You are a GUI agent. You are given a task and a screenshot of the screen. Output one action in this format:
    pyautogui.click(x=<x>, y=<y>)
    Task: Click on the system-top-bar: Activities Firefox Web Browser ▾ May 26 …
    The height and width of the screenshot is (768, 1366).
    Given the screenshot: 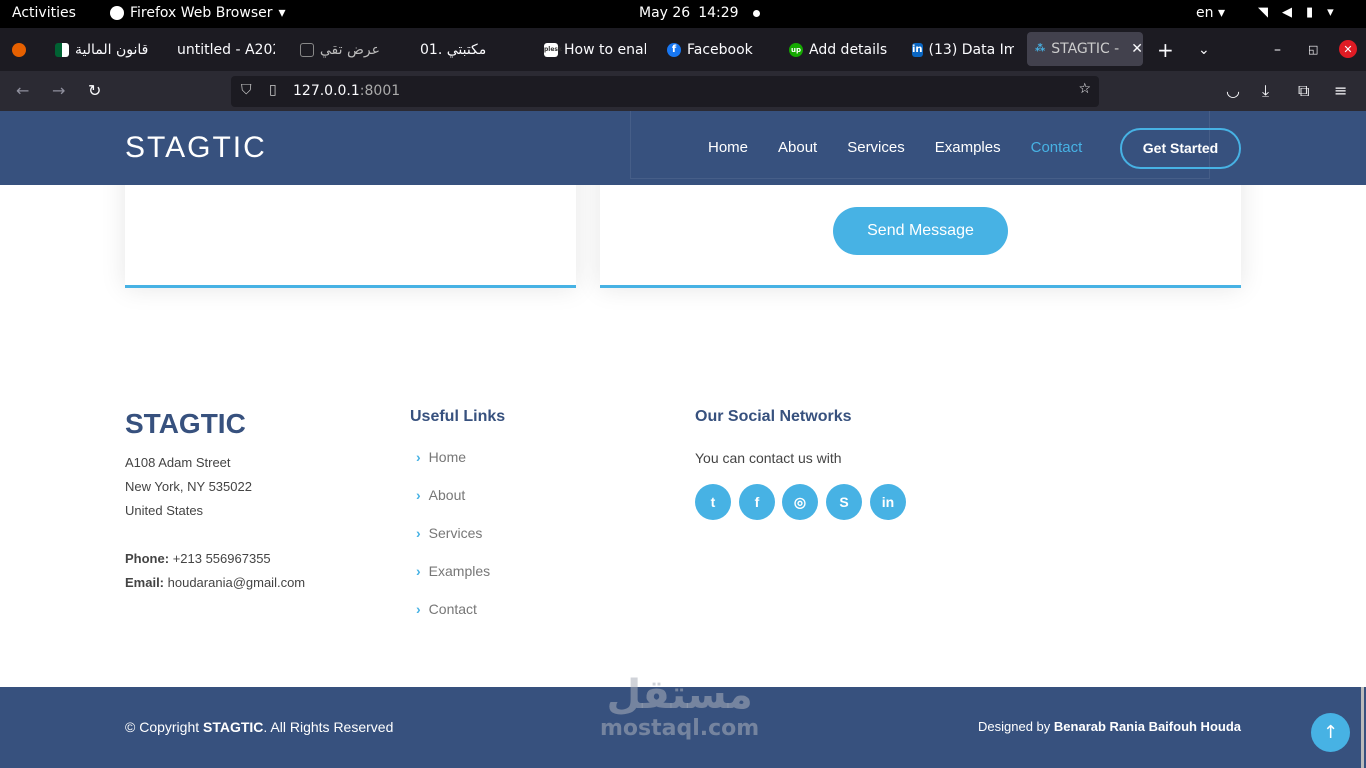 What is the action you would take?
    pyautogui.click(x=683, y=14)
    